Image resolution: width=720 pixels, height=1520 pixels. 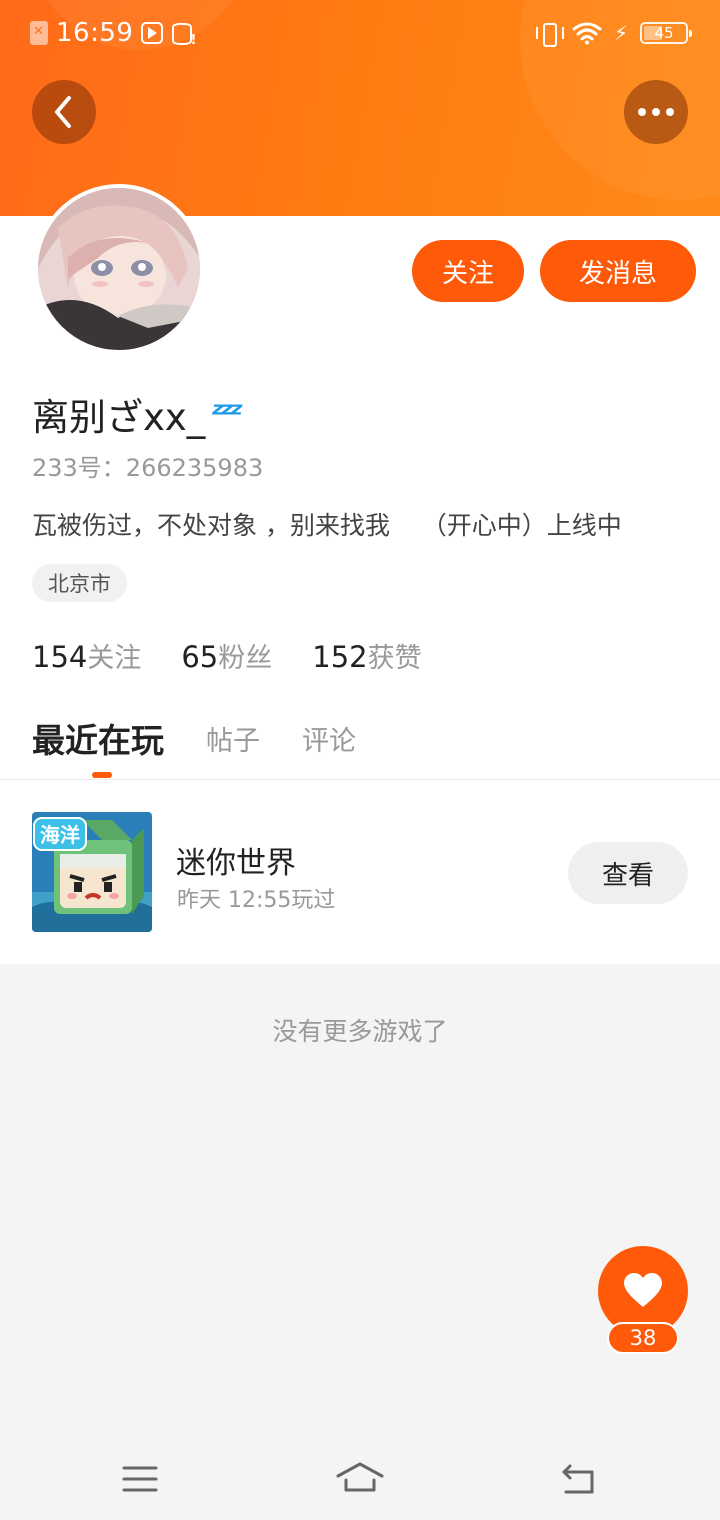 What do you see at coordinates (360, 33) in the screenshot?
I see `status-bar: 16:59 ⚡ 45` at bounding box center [360, 33].